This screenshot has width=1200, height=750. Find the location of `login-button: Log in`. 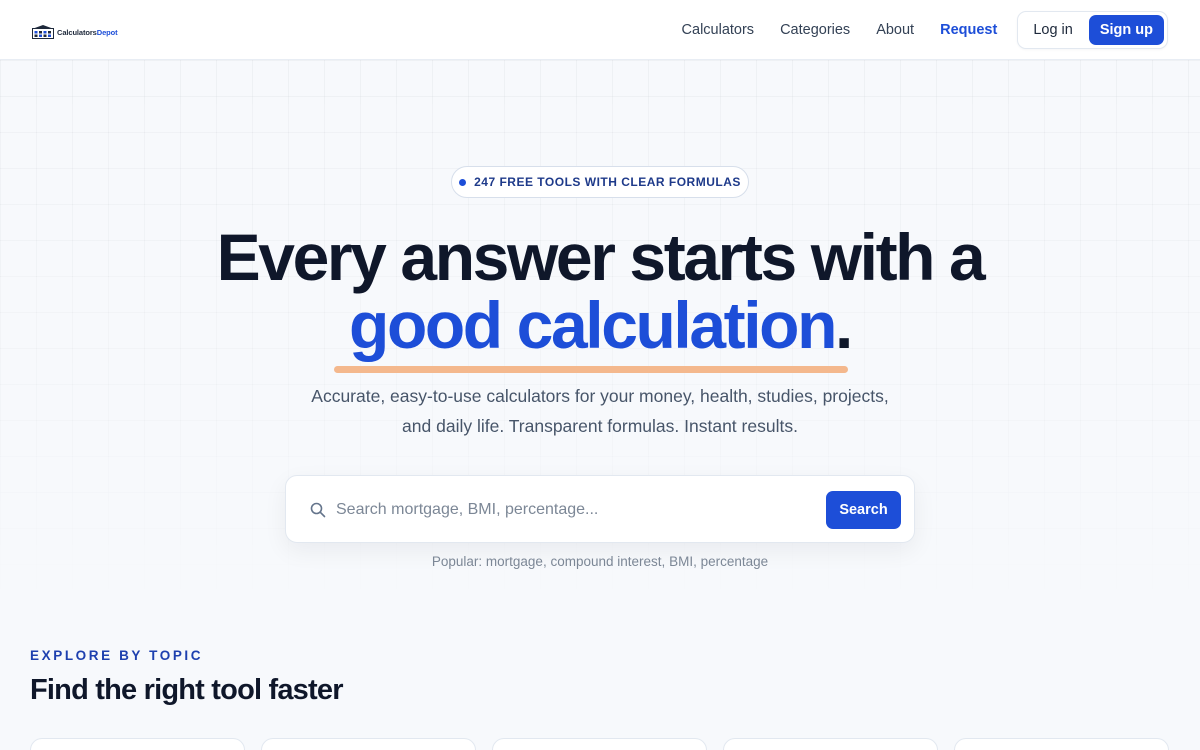

login-button: Log in is located at coordinates (1053, 30).